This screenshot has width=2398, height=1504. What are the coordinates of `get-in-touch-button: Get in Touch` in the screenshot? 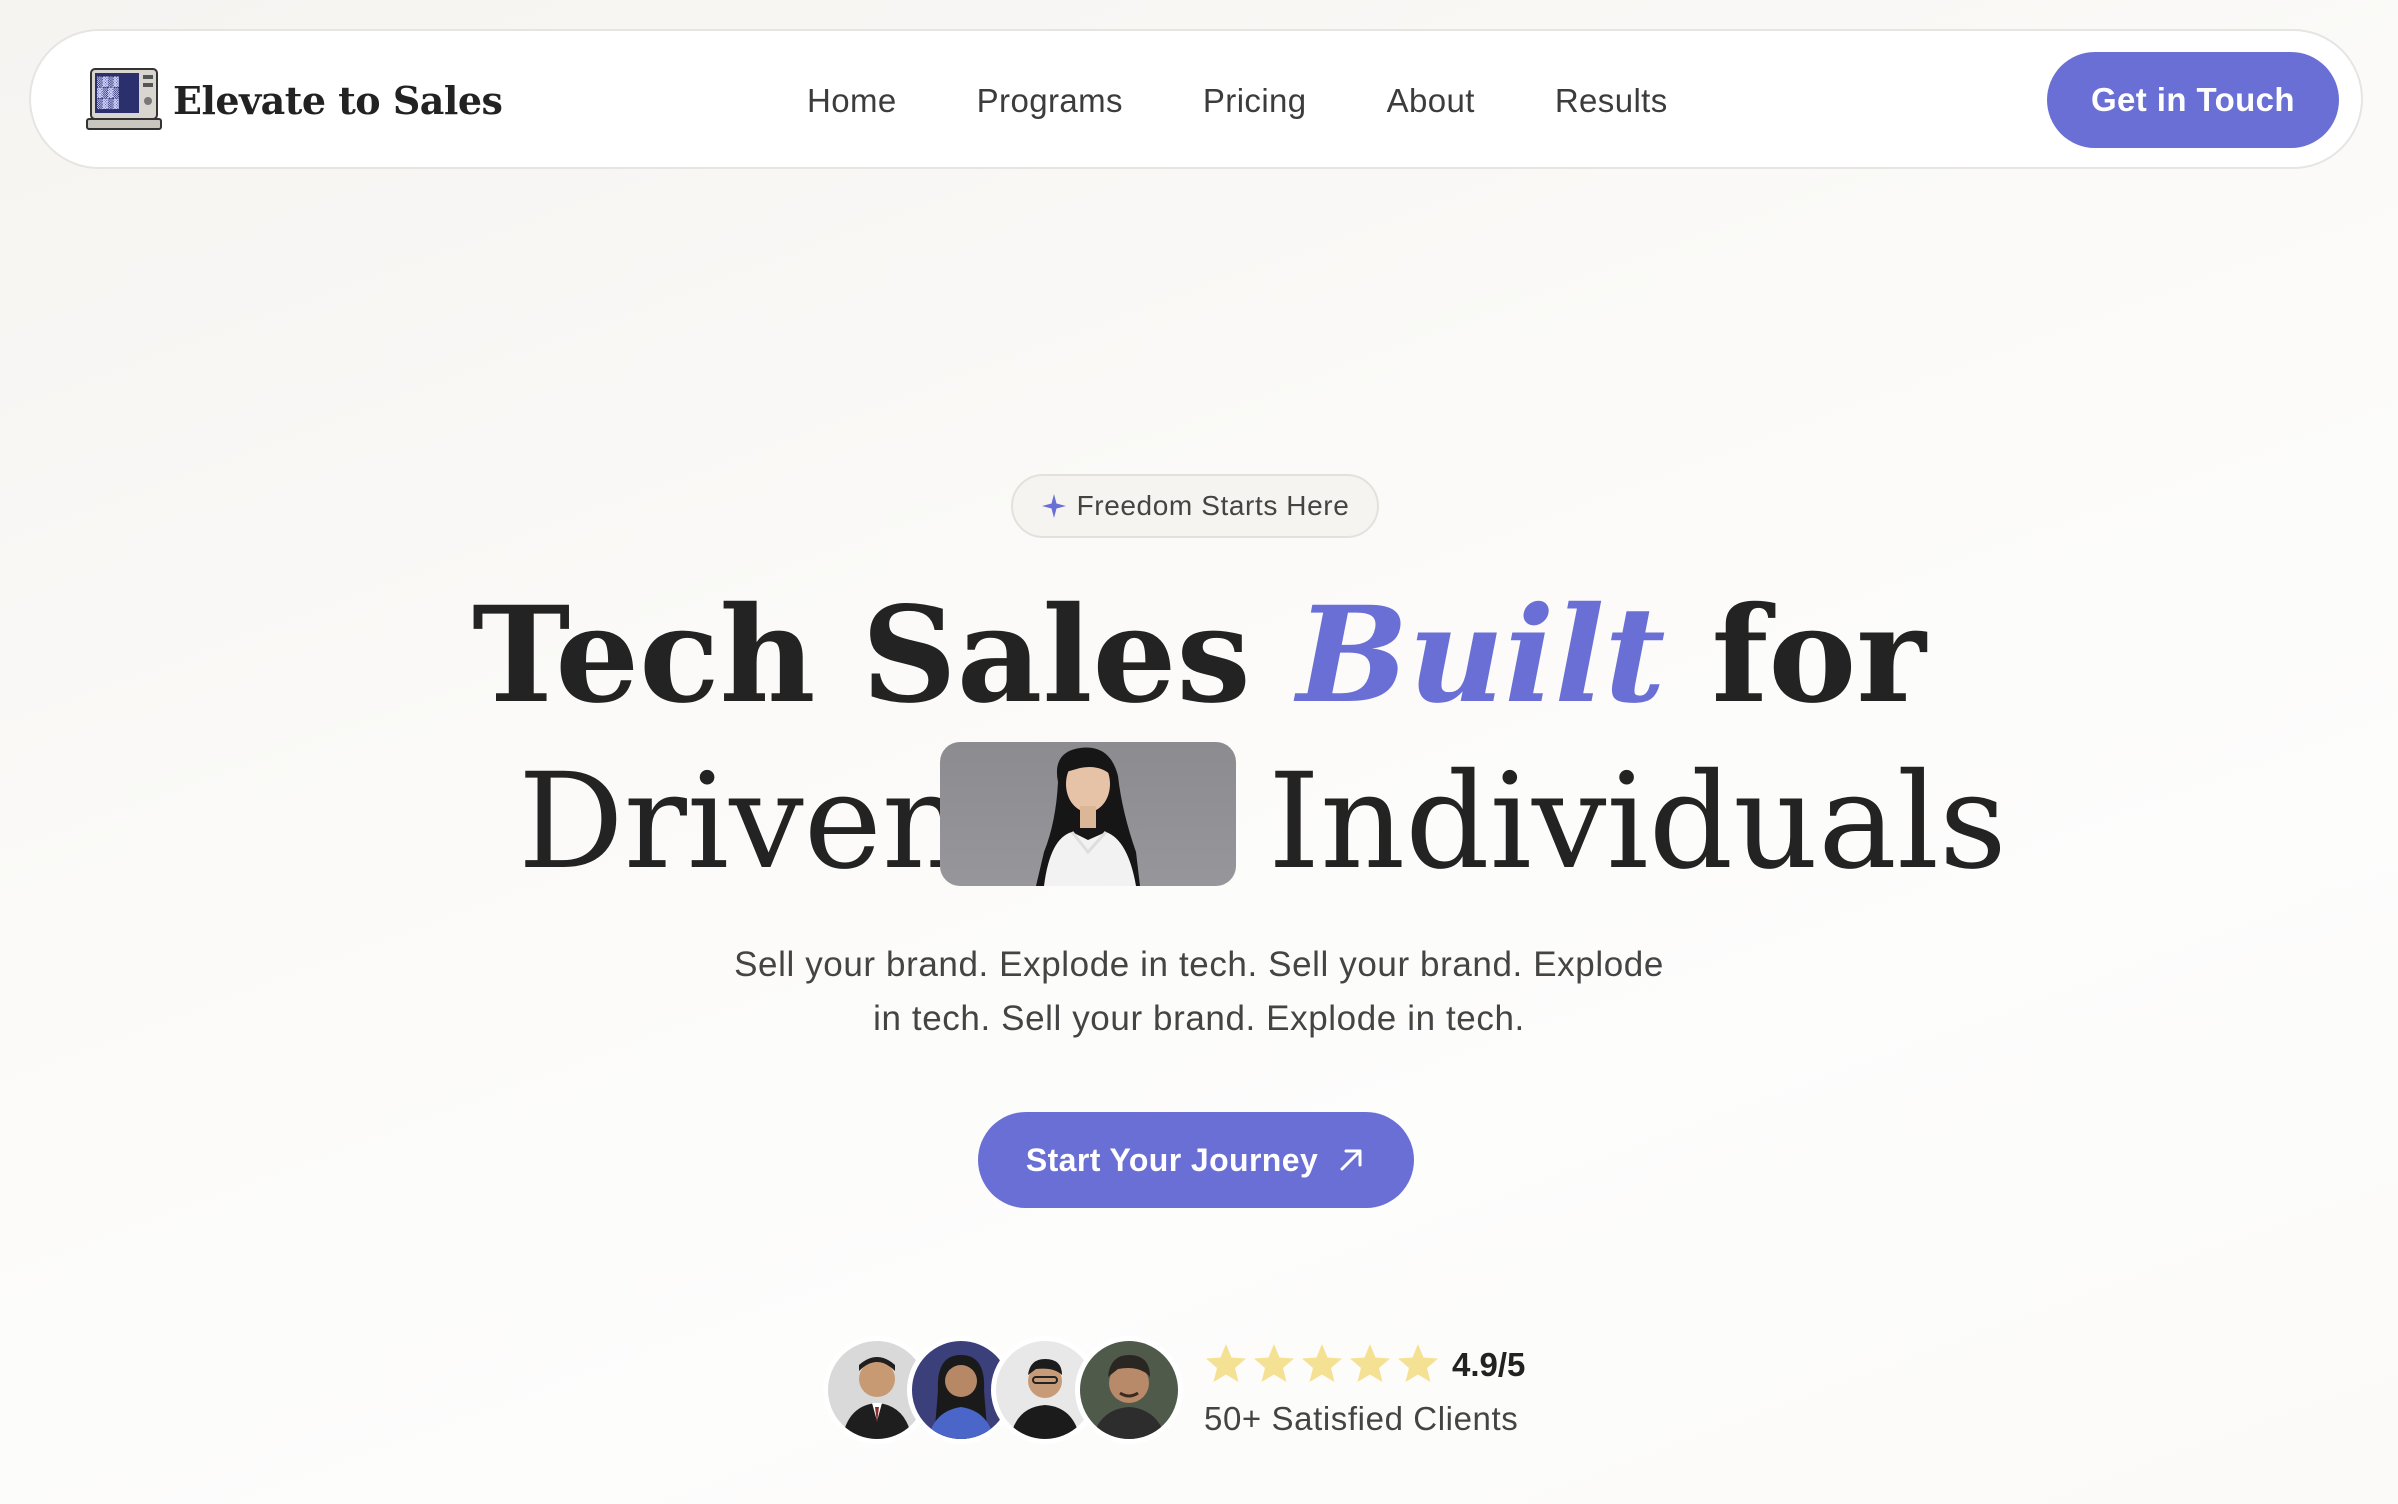 It's located at (2193, 100).